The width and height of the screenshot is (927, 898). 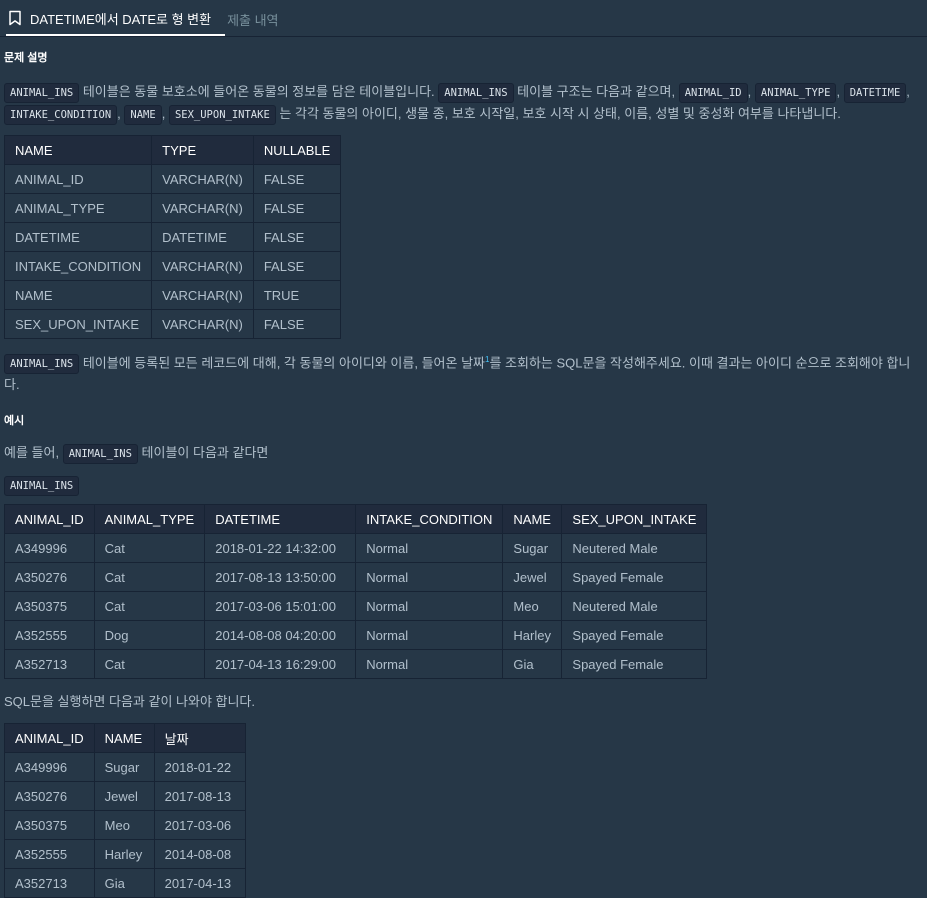 What do you see at coordinates (463, 18) in the screenshot?
I see `tab-bar: DATETIME에서 DATE로 형 변환 제출 내역` at bounding box center [463, 18].